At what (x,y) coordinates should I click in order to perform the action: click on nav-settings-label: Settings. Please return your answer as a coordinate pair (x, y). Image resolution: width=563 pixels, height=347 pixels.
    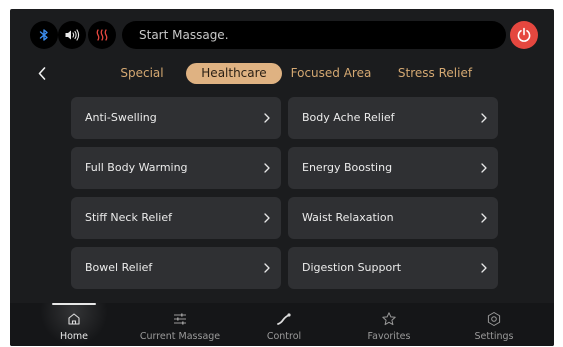
    Looking at the image, I should click on (494, 336).